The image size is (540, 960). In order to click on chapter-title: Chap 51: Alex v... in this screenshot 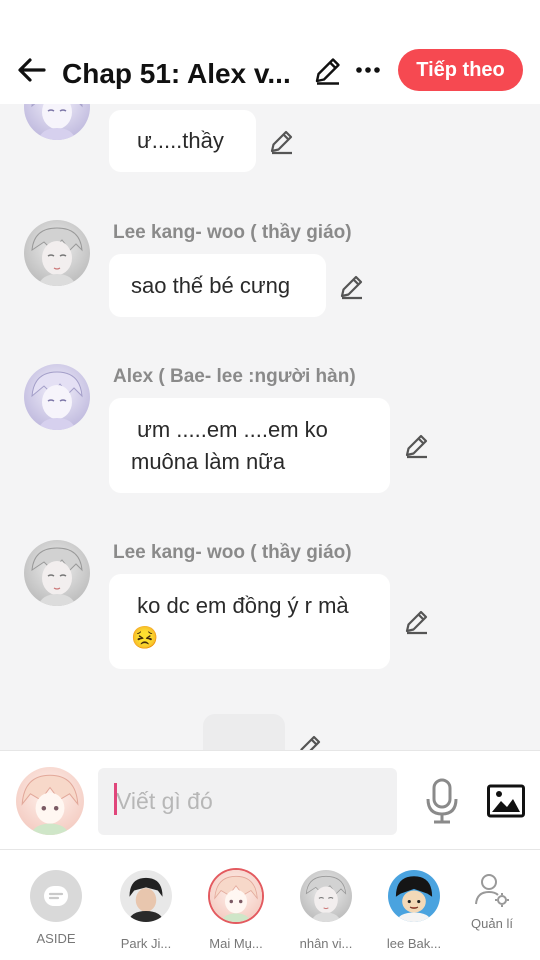, I will do `click(185, 74)`.